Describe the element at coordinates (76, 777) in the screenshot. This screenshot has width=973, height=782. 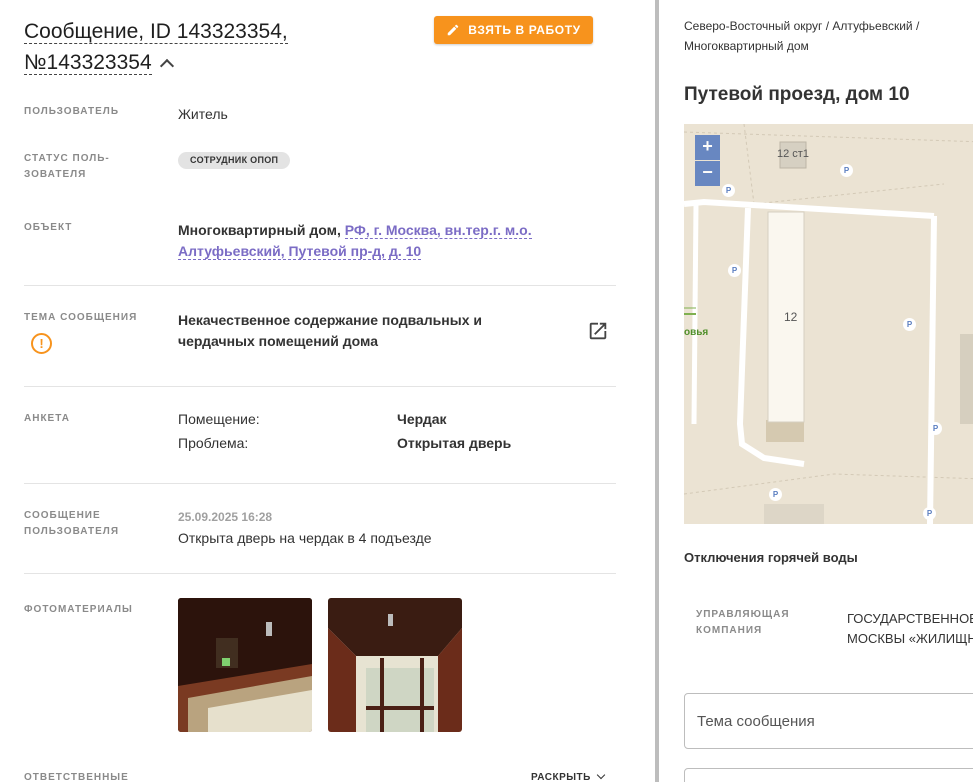
I see `responsible-label: ОТВЕТСТВЕННЫЕ` at that location.